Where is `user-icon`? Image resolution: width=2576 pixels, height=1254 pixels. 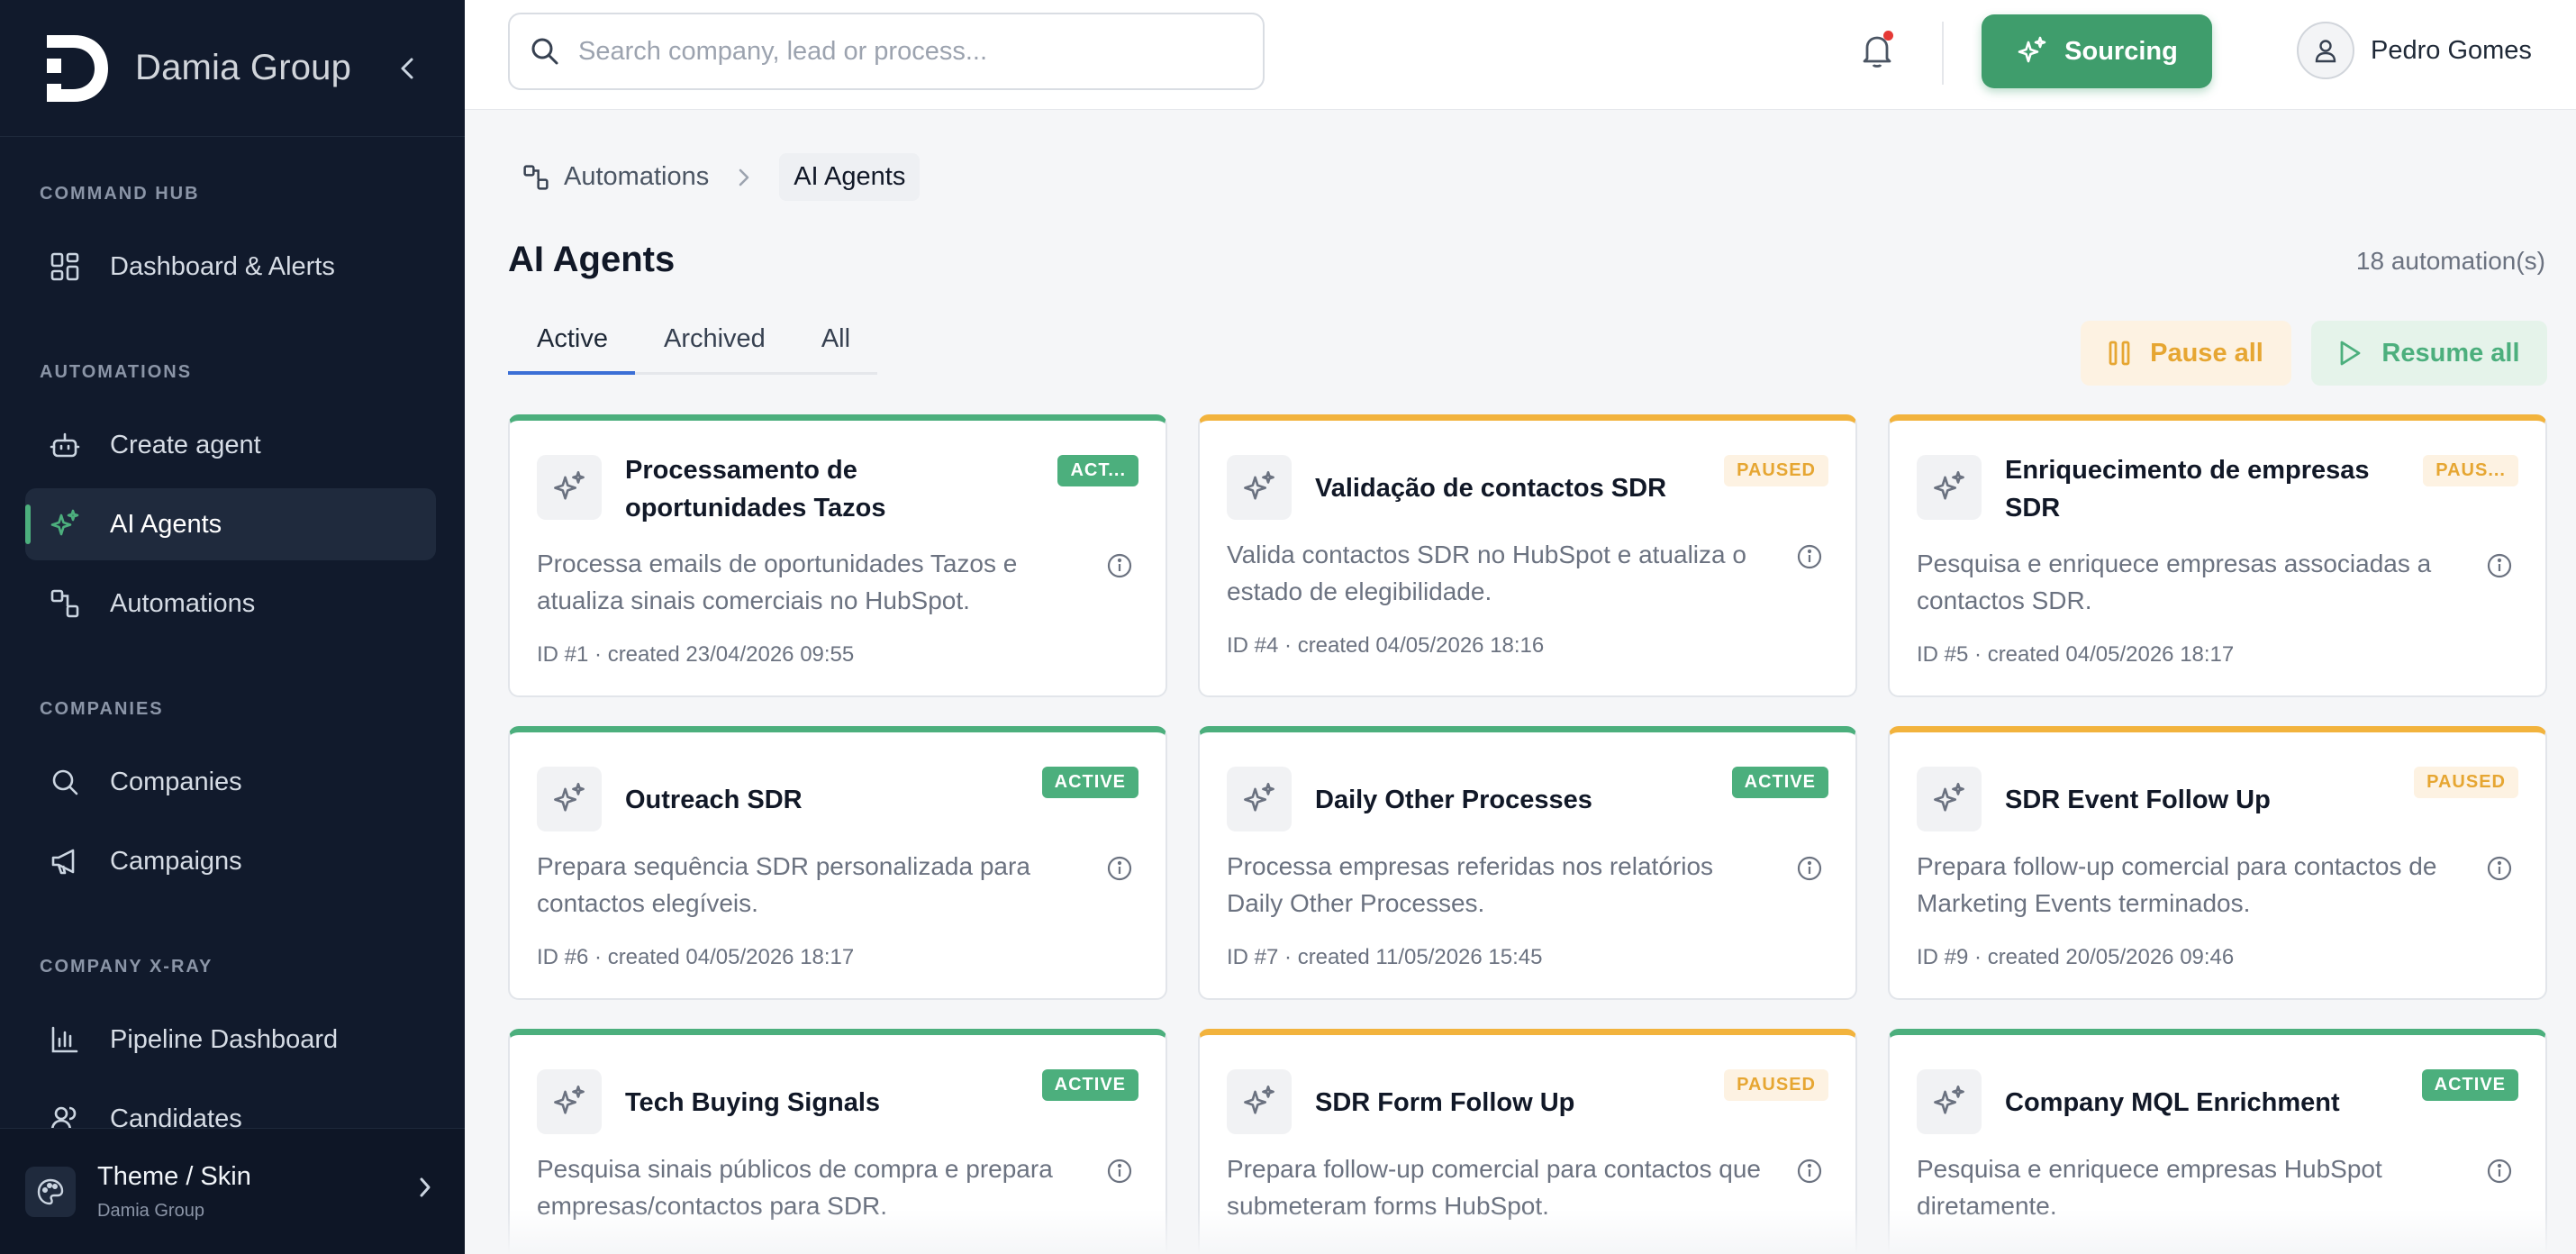
user-icon is located at coordinates (2325, 51).